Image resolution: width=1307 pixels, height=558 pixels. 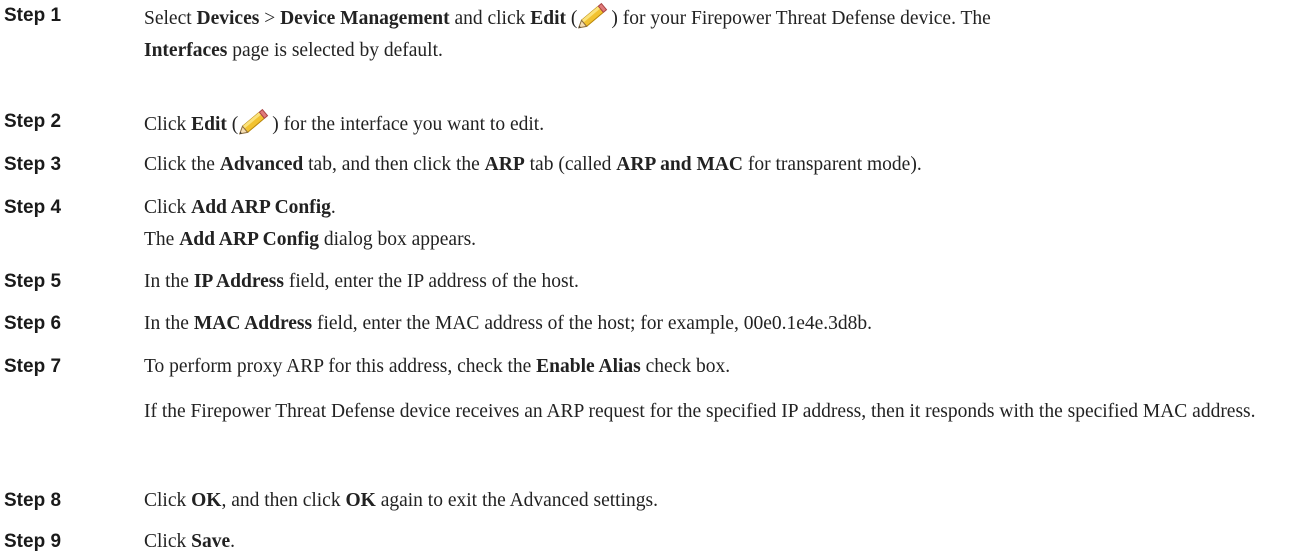 I want to click on step-label: Step 9, so click(x=33, y=541).